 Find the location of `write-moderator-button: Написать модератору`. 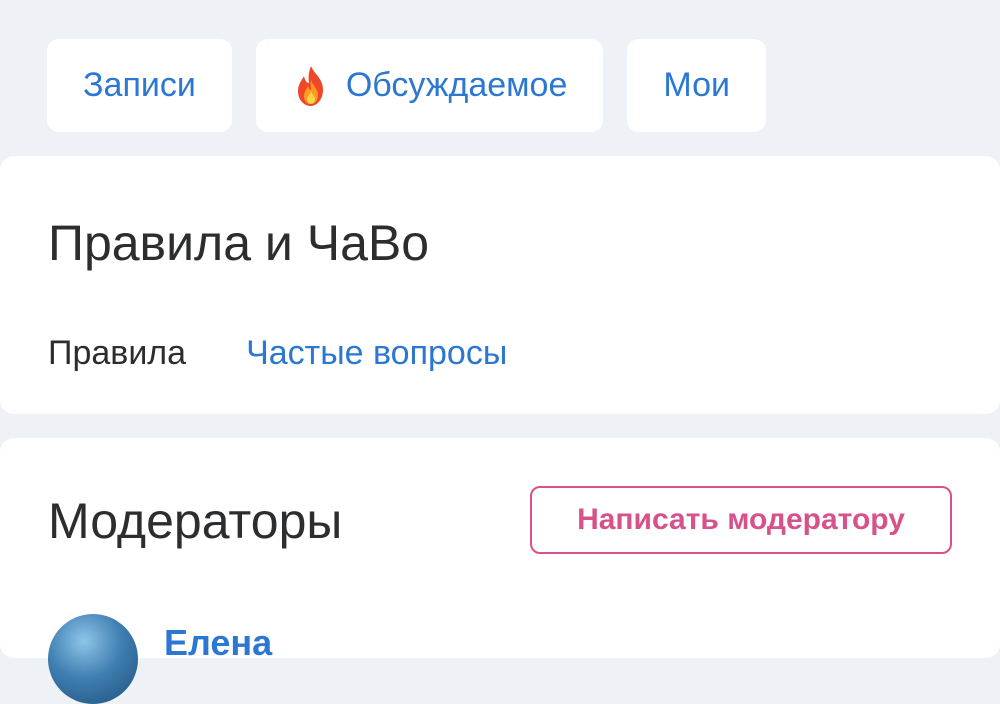

write-moderator-button: Написать модератору is located at coordinates (741, 520).